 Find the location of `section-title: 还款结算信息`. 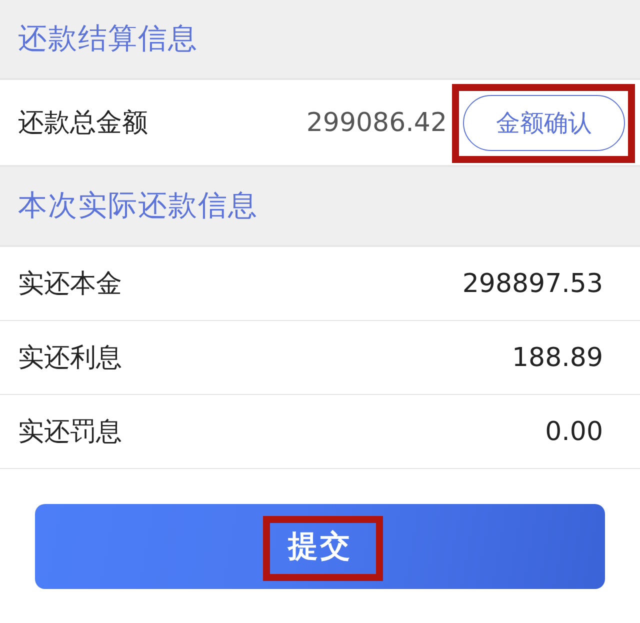

section-title: 还款结算信息 is located at coordinates (108, 38).